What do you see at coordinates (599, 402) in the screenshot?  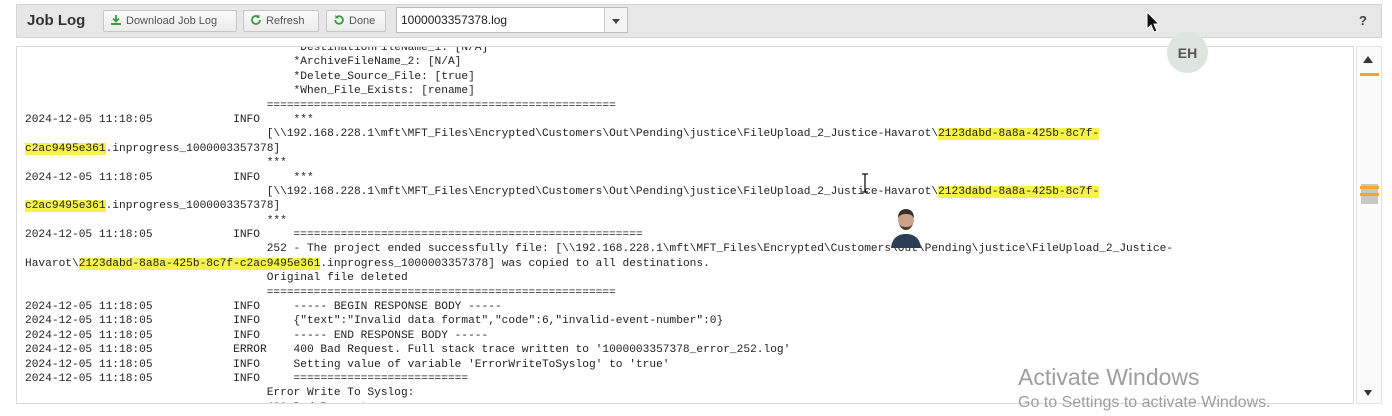 I see `log-line: 400 Bad Request` at bounding box center [599, 402].